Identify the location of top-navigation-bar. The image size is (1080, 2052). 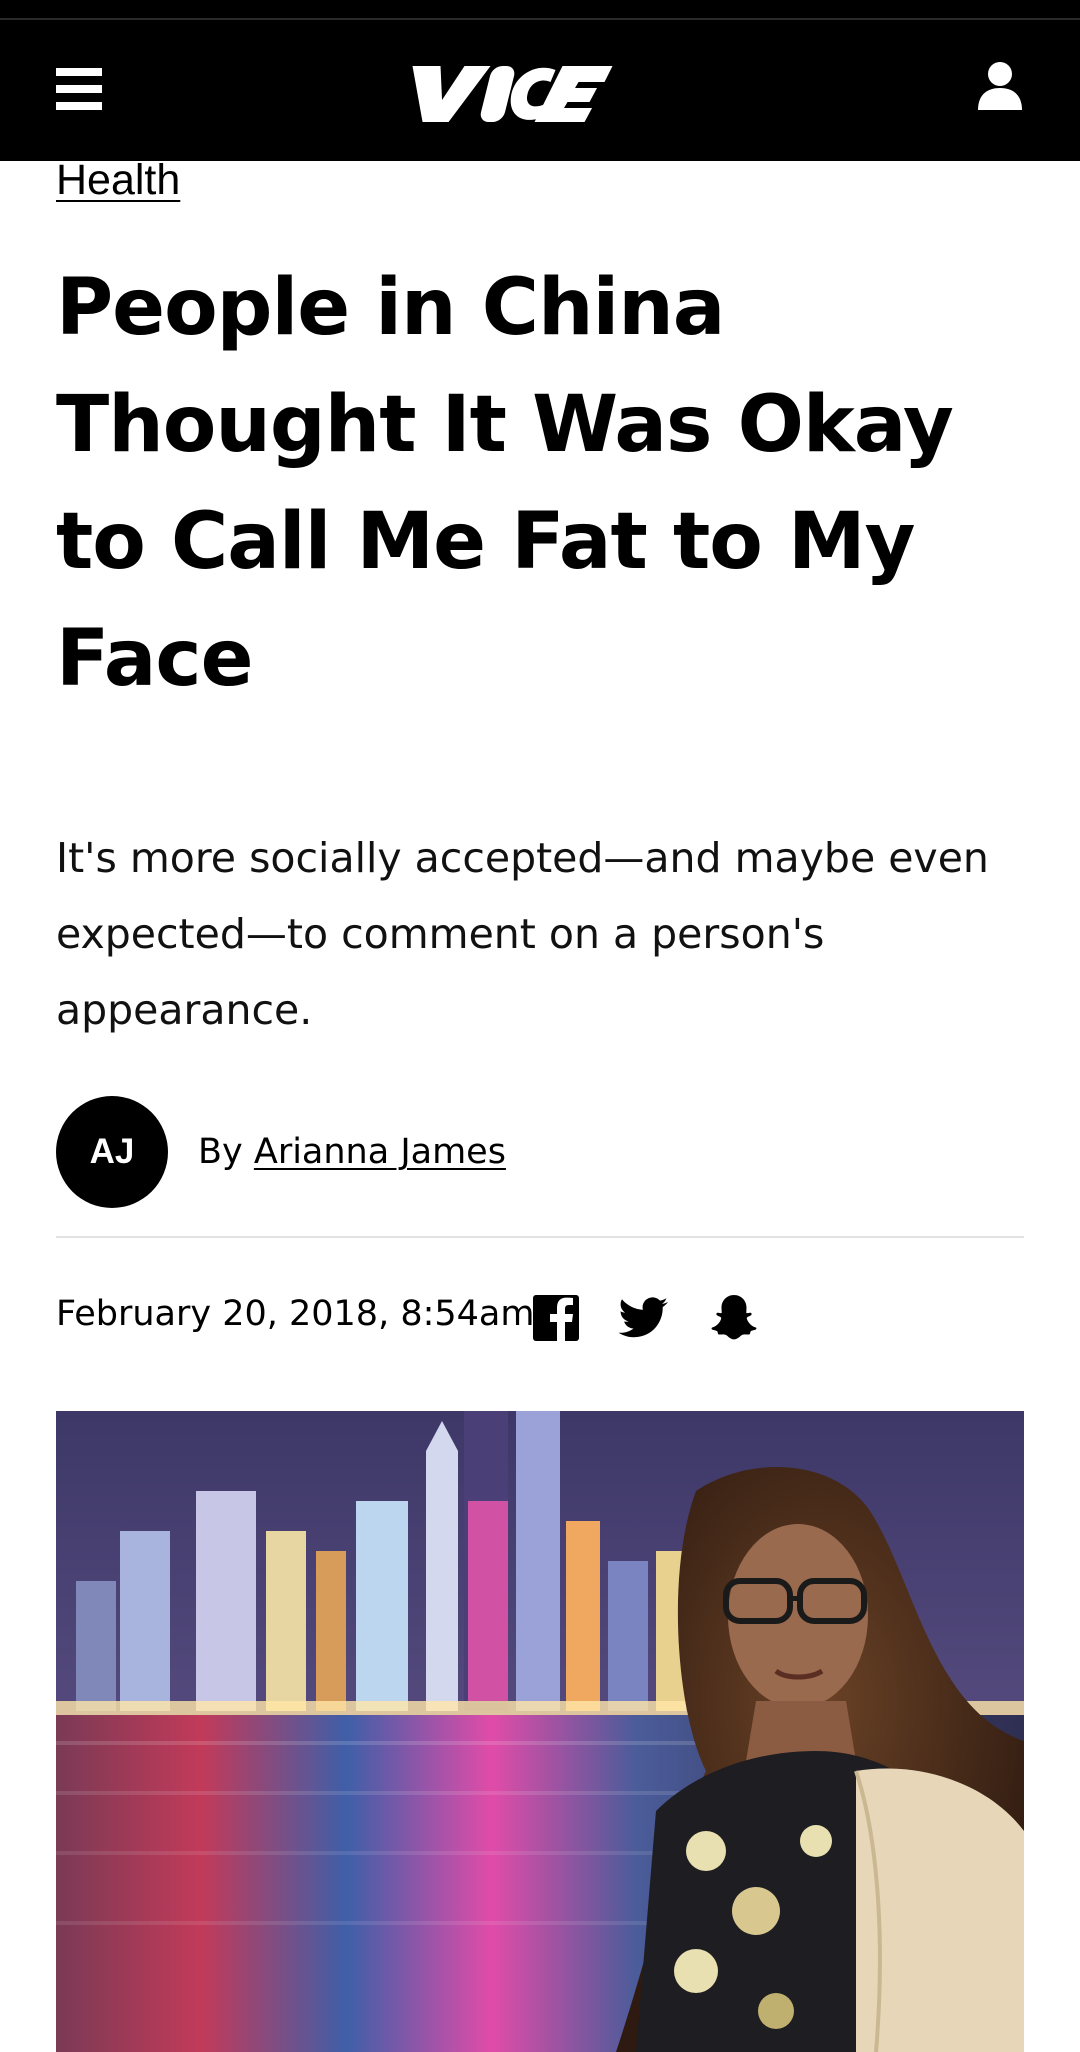
(540, 80).